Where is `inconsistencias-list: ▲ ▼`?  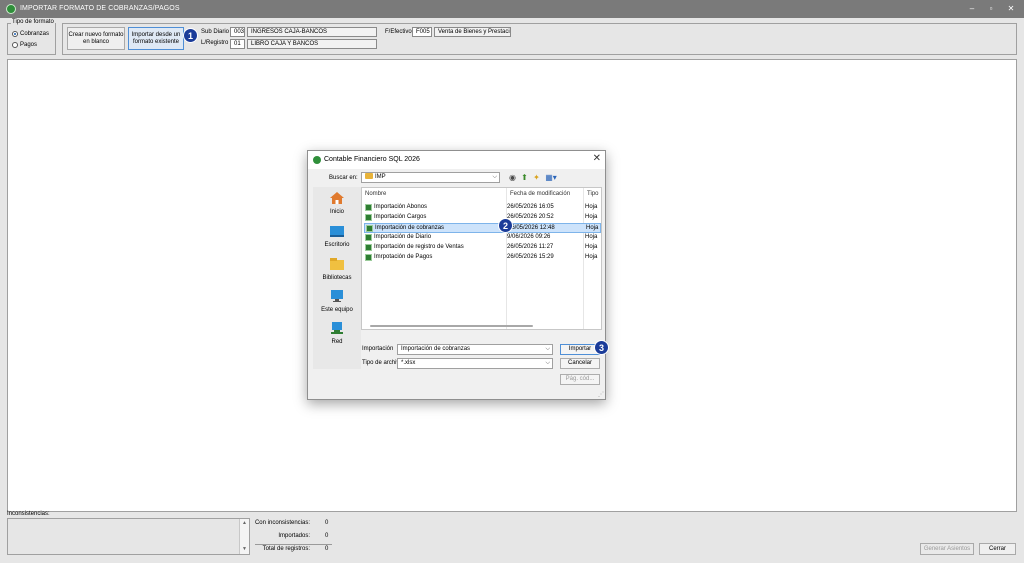 inconsistencias-list: ▲ ▼ is located at coordinates (128, 536).